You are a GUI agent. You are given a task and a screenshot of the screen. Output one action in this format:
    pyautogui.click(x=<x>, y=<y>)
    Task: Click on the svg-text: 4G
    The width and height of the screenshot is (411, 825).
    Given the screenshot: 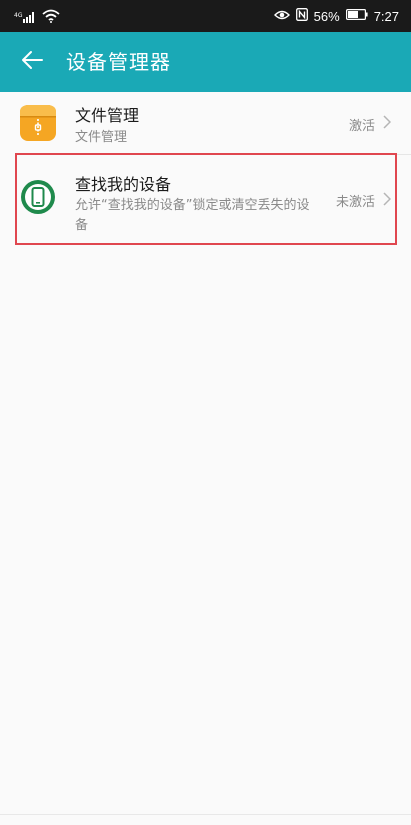 What is the action you would take?
    pyautogui.click(x=18, y=15)
    